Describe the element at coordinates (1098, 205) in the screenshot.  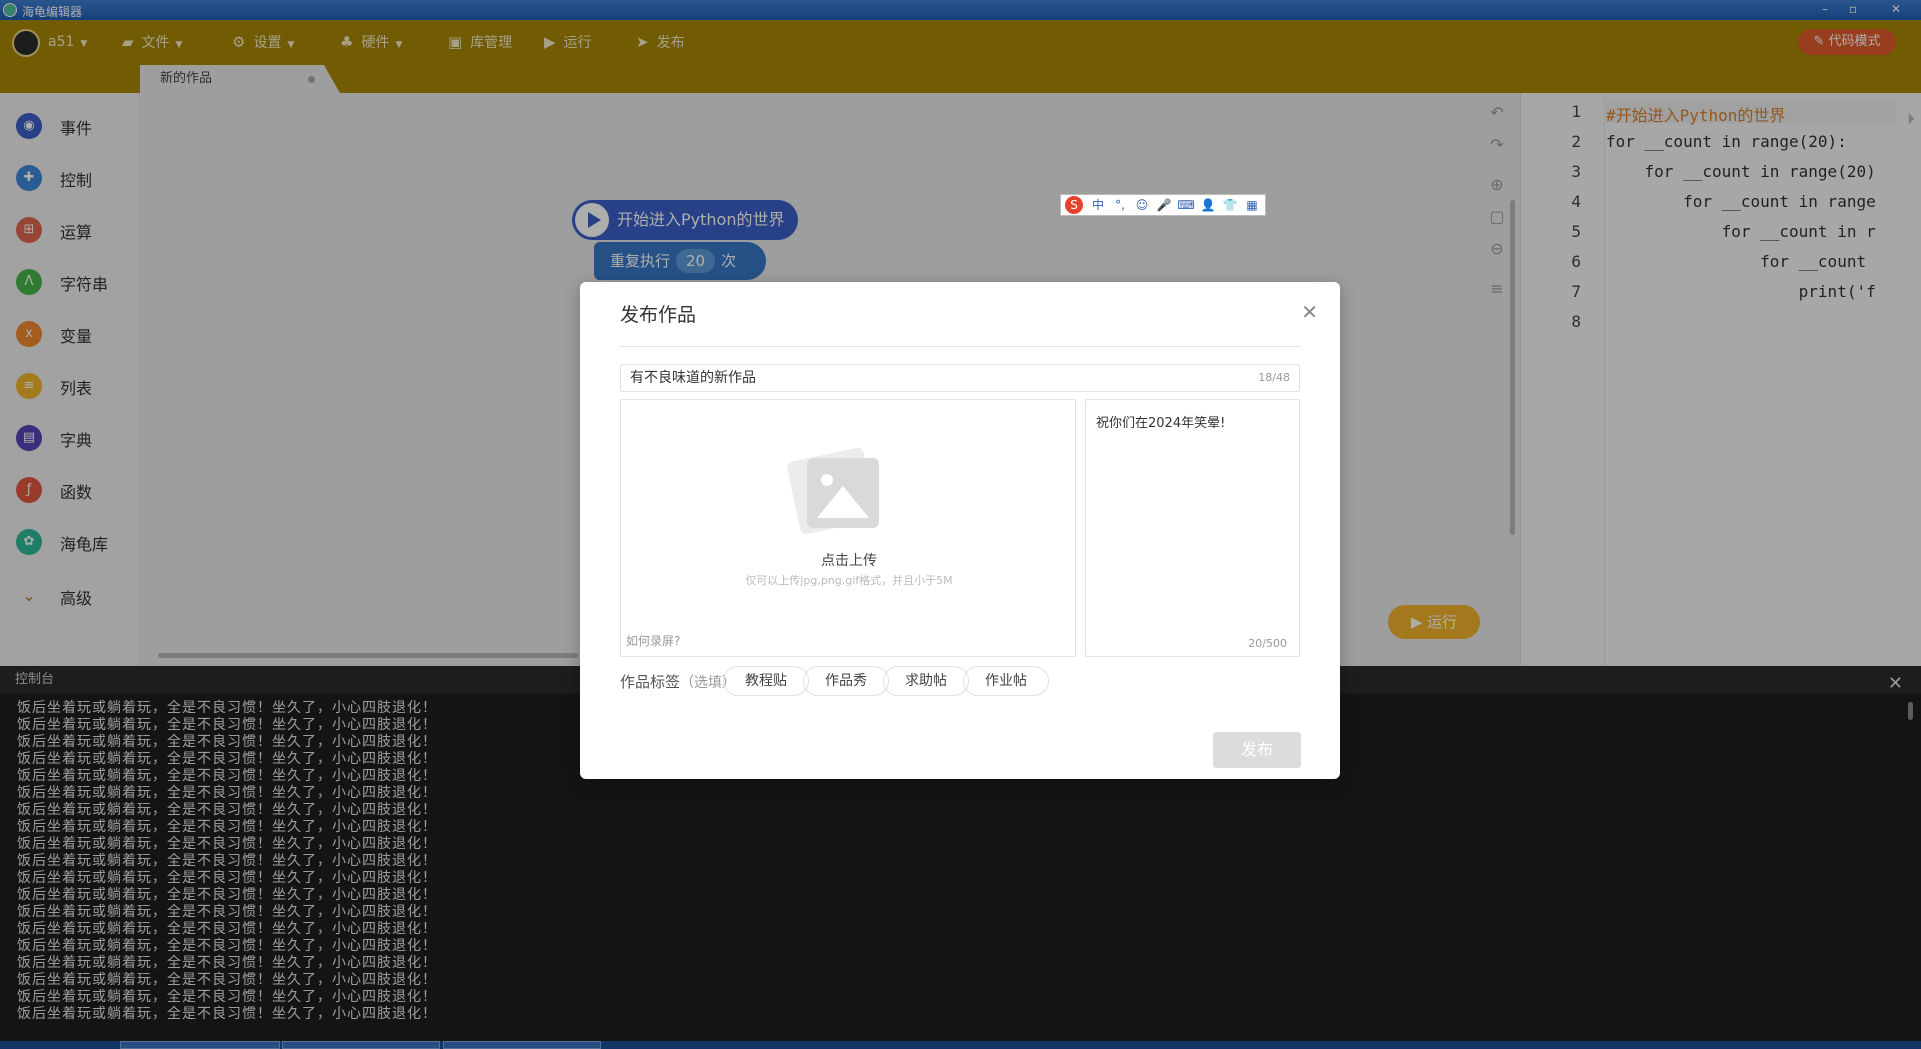
I see `ime-chinese-mode-icon: 中` at that location.